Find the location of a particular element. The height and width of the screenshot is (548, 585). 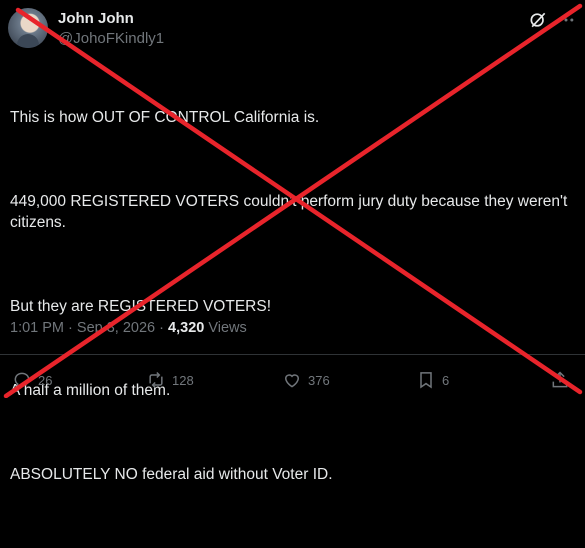

views-count: 4,320 is located at coordinates (186, 328).